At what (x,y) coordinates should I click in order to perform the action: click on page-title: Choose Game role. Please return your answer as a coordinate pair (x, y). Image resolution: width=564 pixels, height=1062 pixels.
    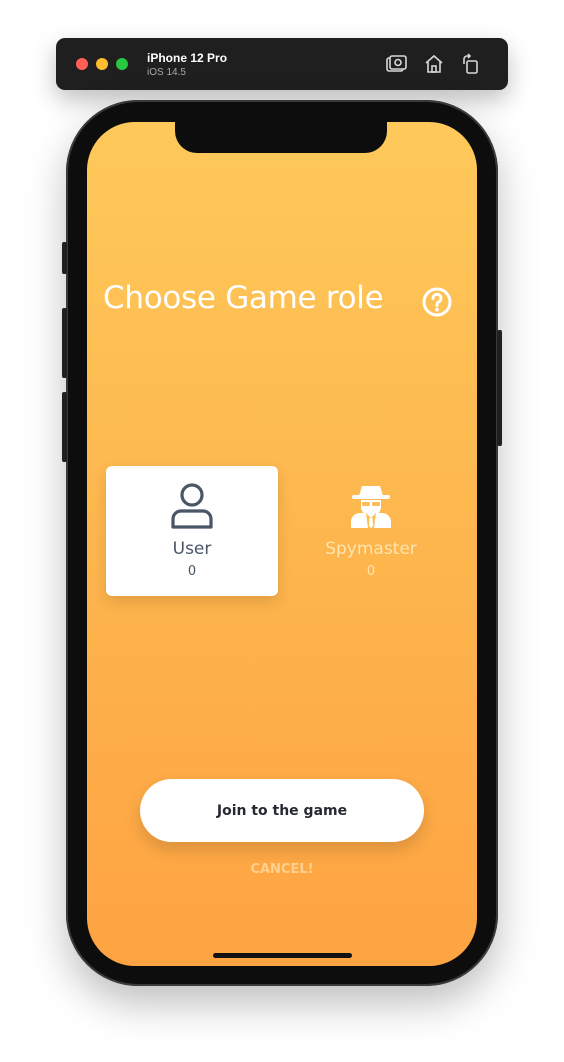
    Looking at the image, I should click on (243, 298).